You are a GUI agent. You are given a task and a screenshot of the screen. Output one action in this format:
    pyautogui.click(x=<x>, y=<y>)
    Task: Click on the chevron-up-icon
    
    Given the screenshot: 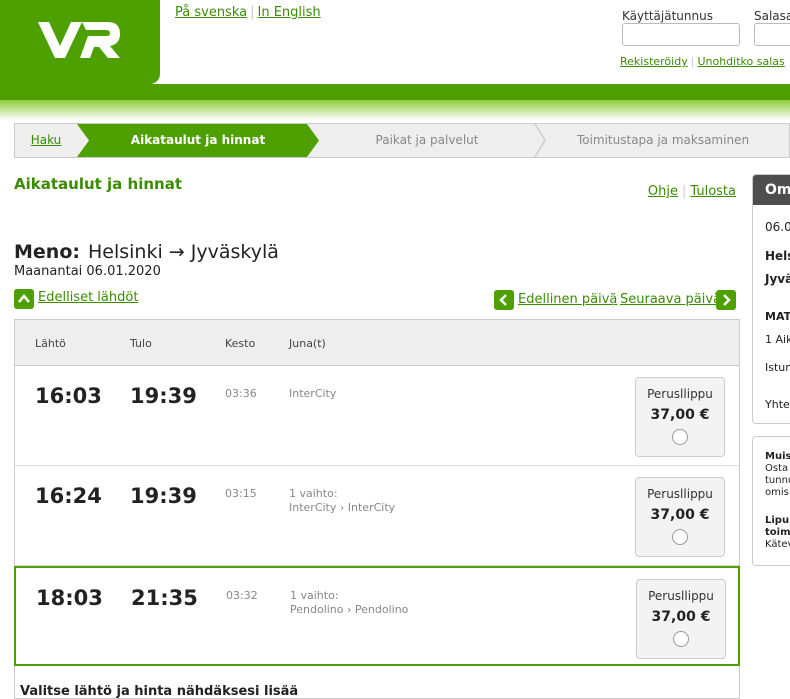 What is the action you would take?
    pyautogui.click(x=24, y=298)
    